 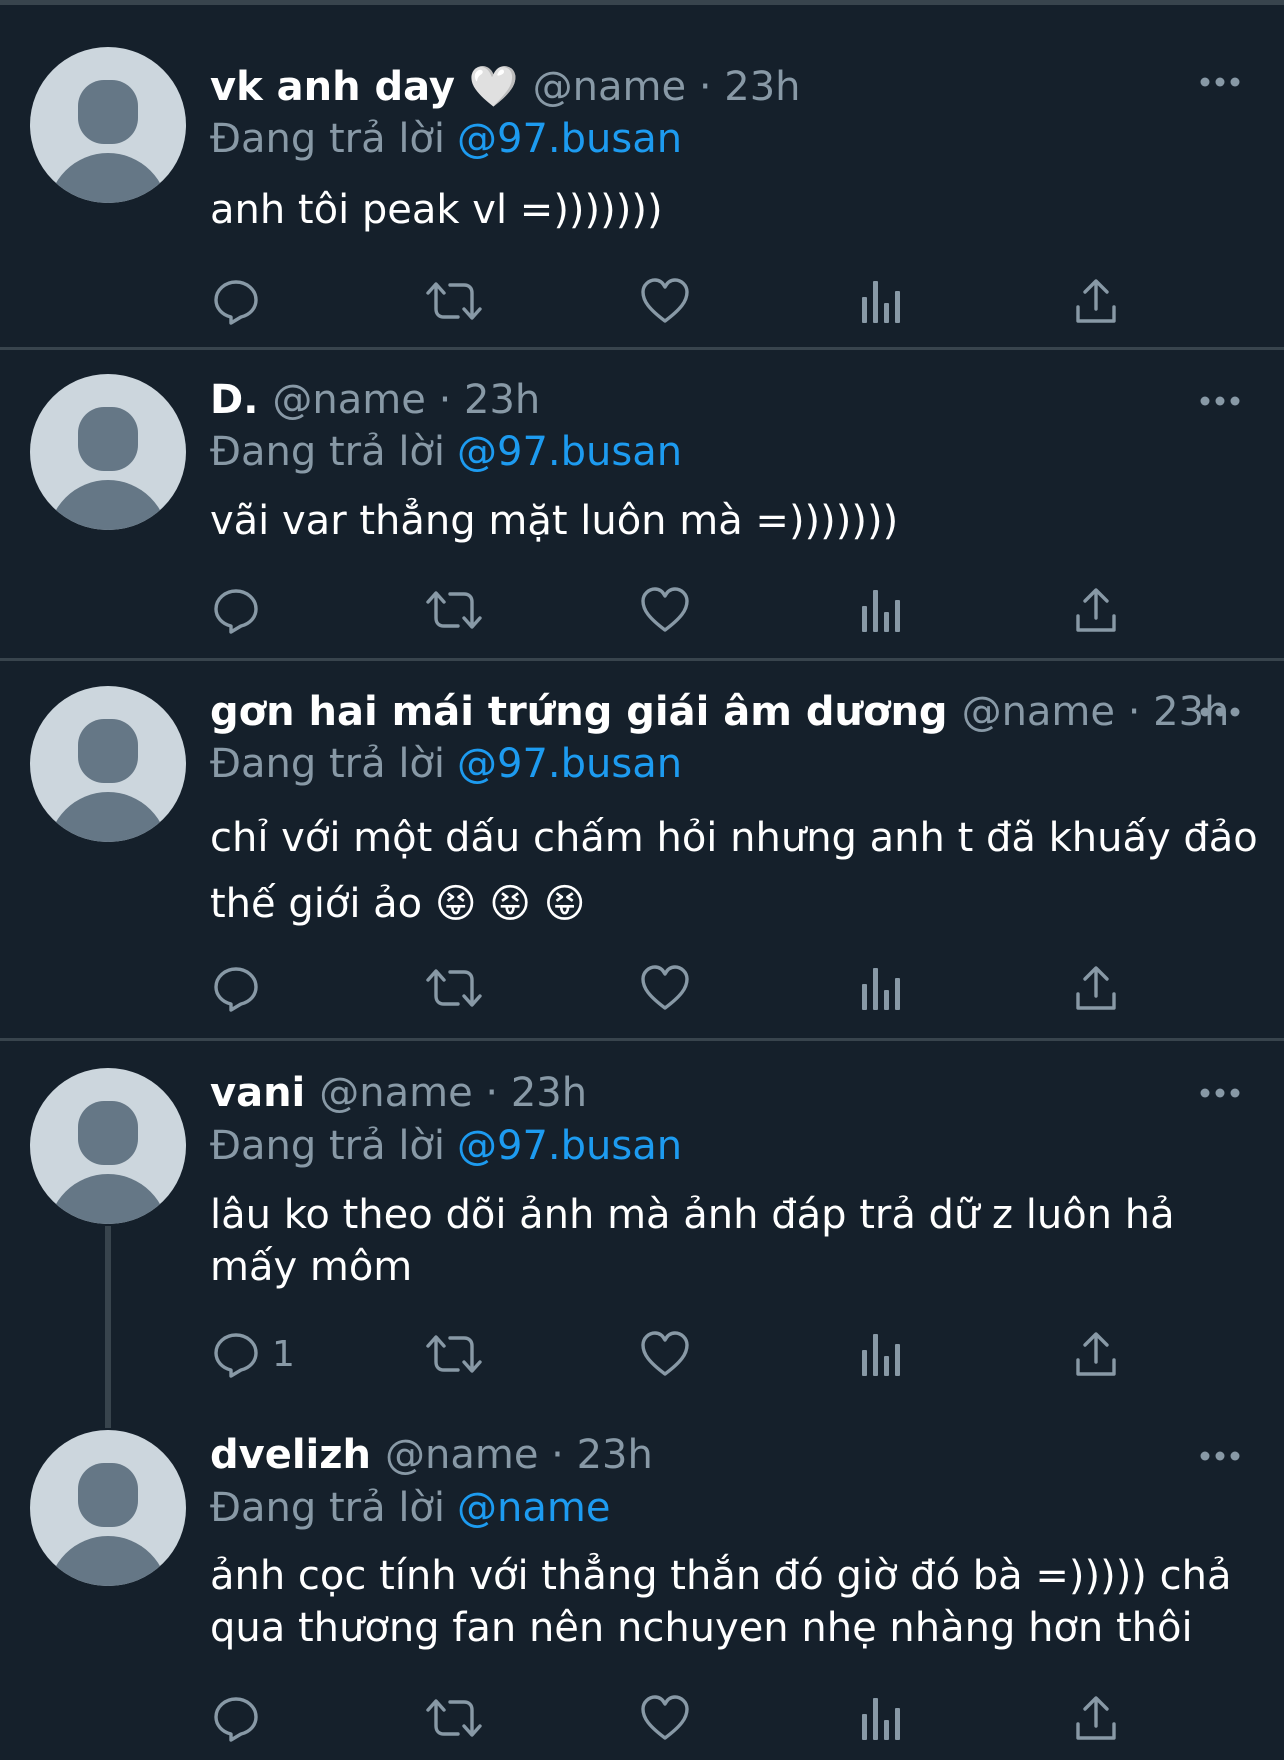 What do you see at coordinates (533, 1508) in the screenshot?
I see `replying-to-mention: @name` at bounding box center [533, 1508].